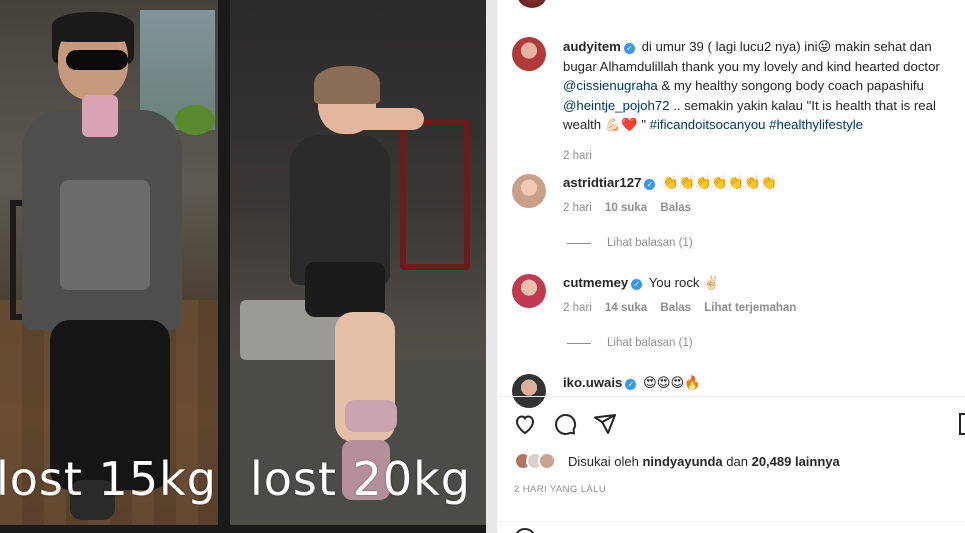  Describe the element at coordinates (750, 308) in the screenshot. I see `translate-button: Lihat terjemahan` at that location.